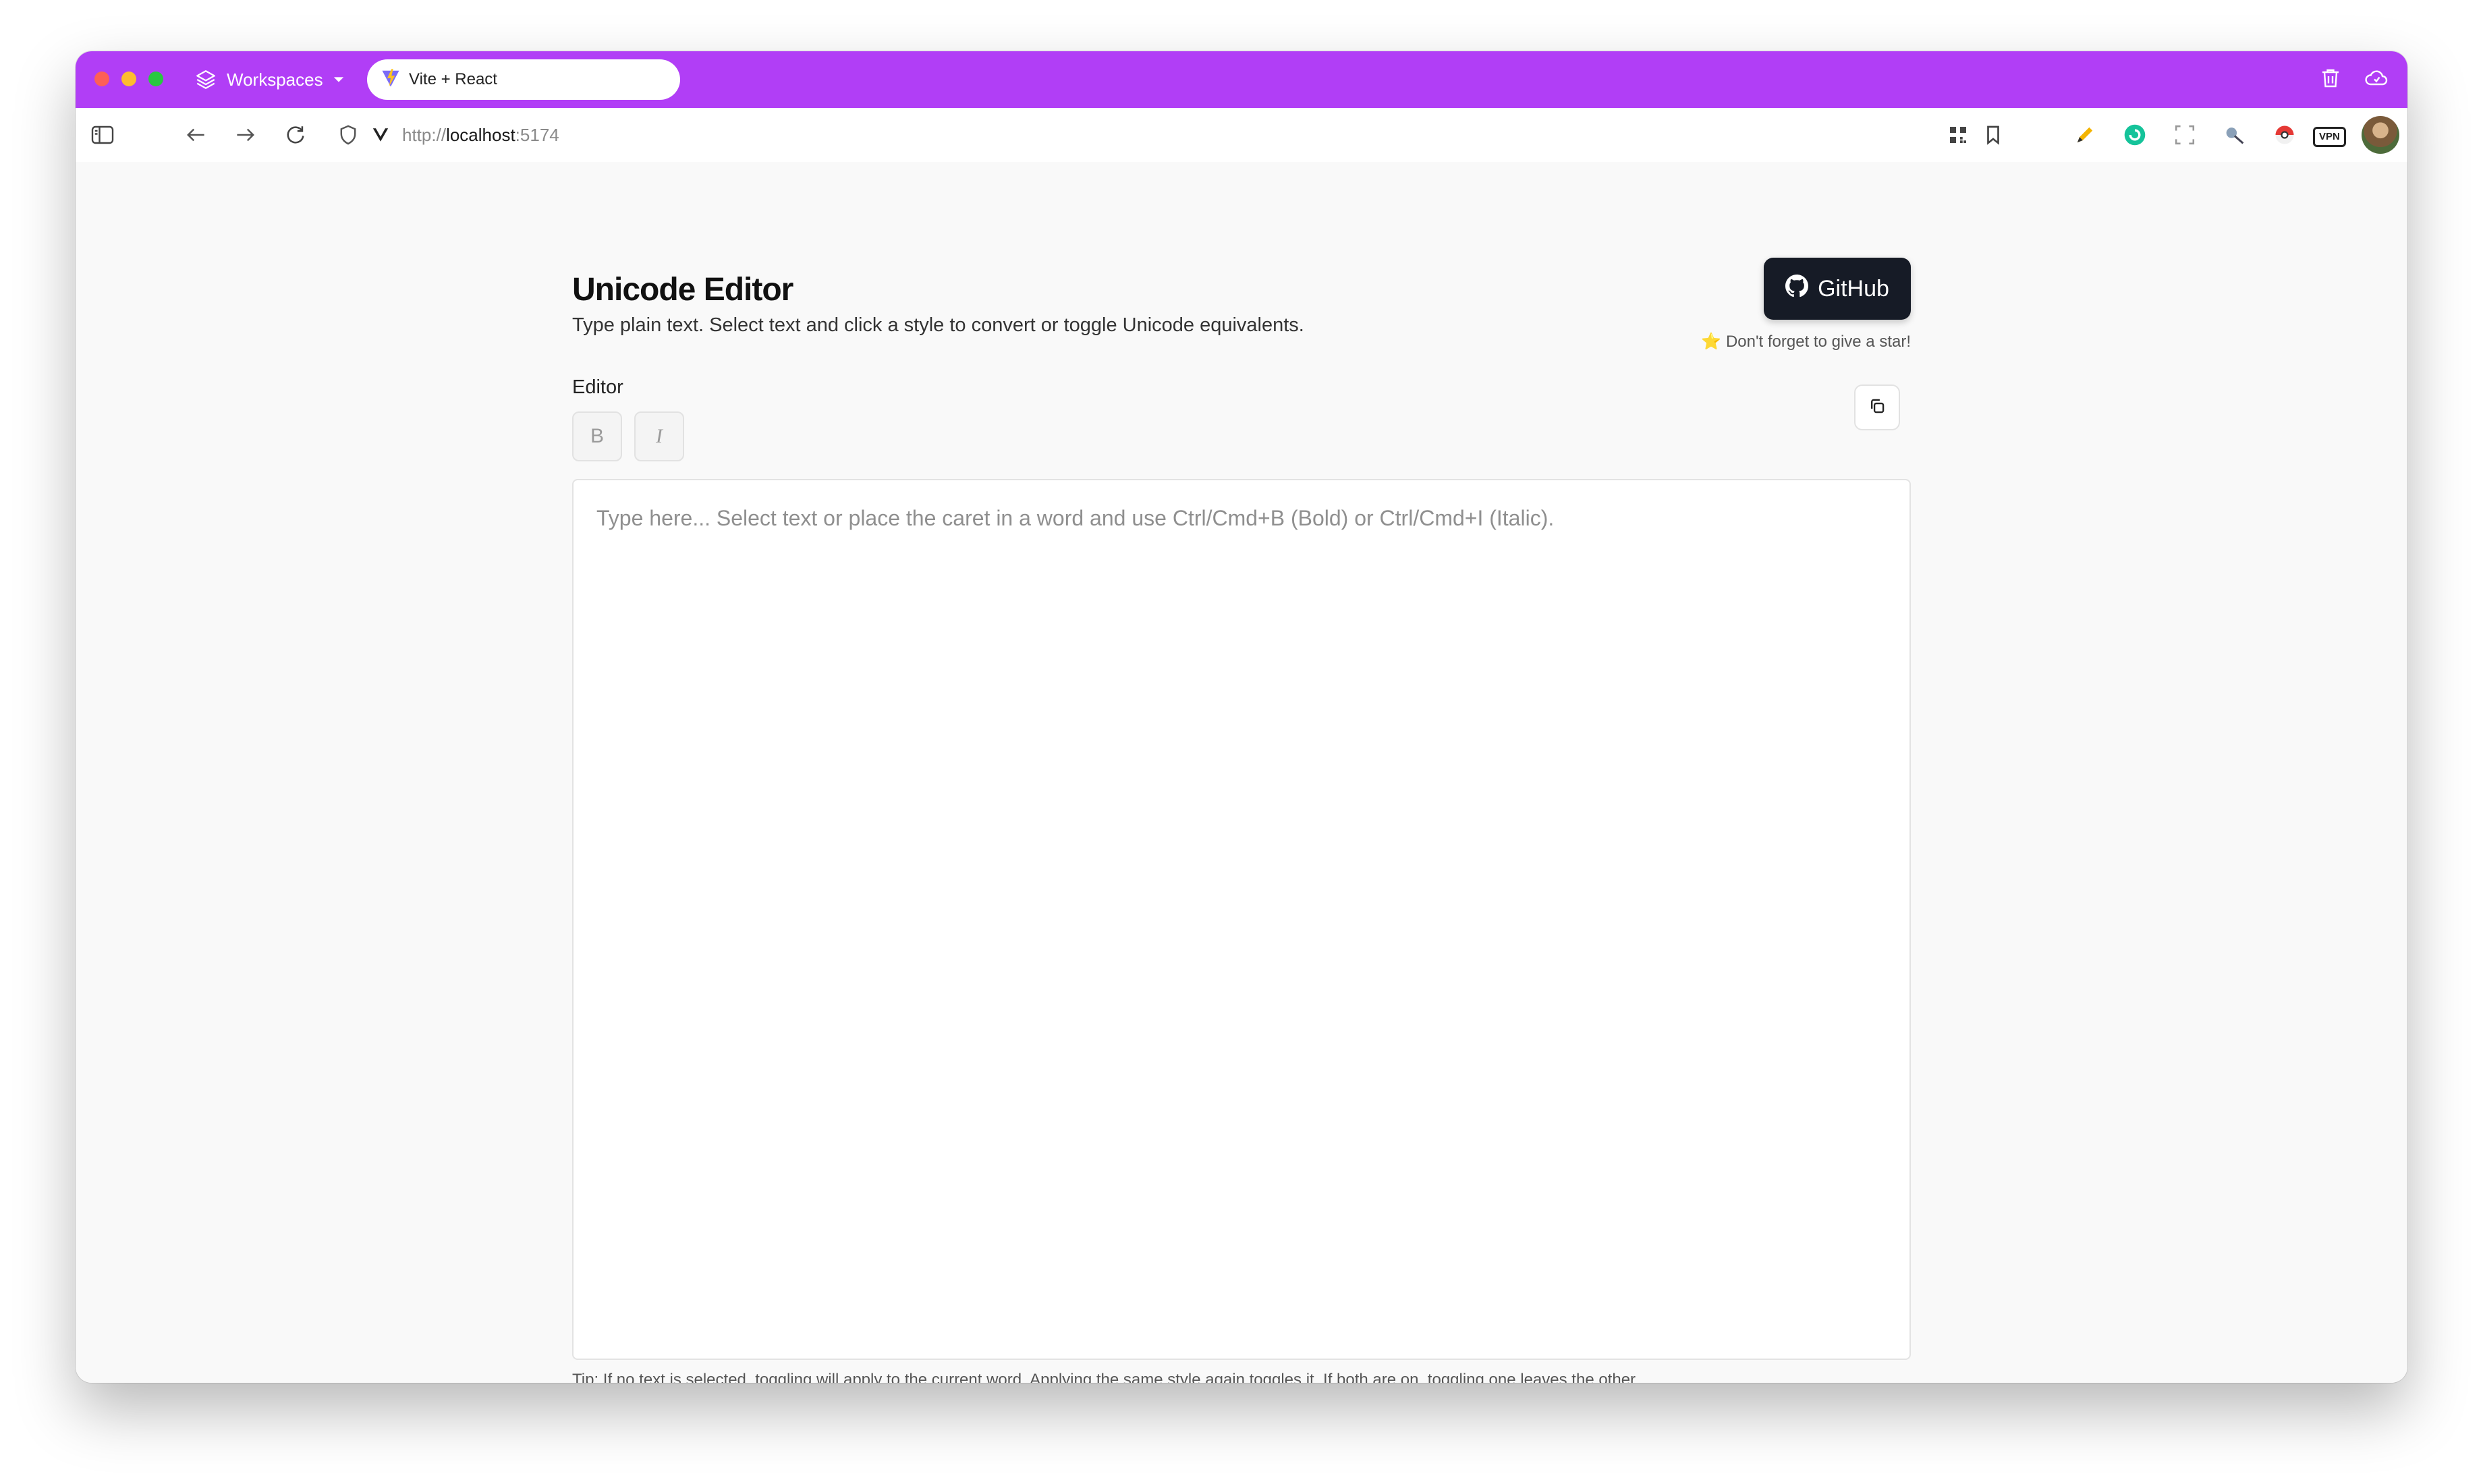  I want to click on plus-icon, so click(632, 80).